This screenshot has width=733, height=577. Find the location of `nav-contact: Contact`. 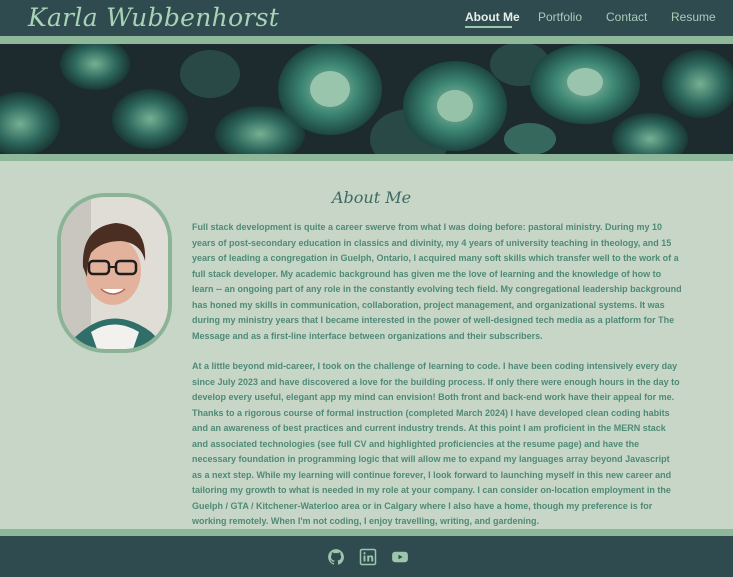

nav-contact: Contact is located at coordinates (626, 17).